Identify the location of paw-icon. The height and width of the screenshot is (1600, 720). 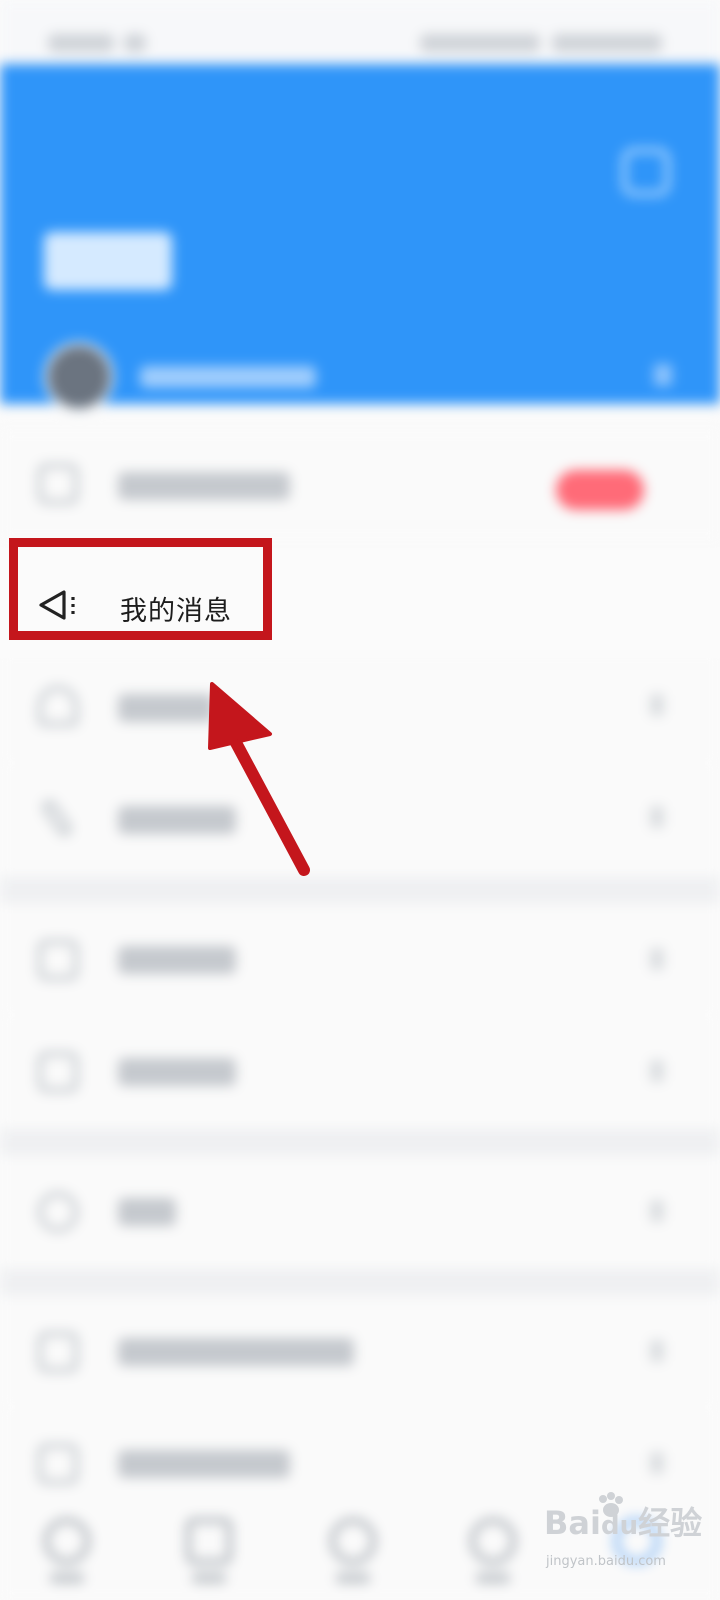
(611, 1504).